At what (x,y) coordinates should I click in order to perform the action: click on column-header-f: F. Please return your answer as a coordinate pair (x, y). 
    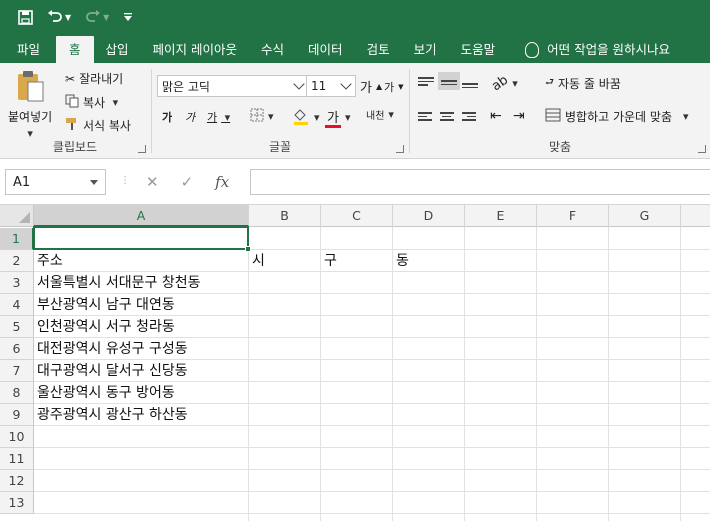
    Looking at the image, I should click on (573, 216).